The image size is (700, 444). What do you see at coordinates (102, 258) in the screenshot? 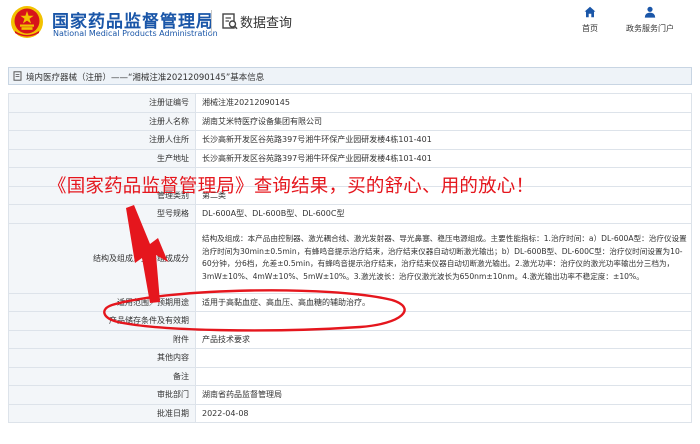
I see `field-label: 结构及组成／主要组成成分` at bounding box center [102, 258].